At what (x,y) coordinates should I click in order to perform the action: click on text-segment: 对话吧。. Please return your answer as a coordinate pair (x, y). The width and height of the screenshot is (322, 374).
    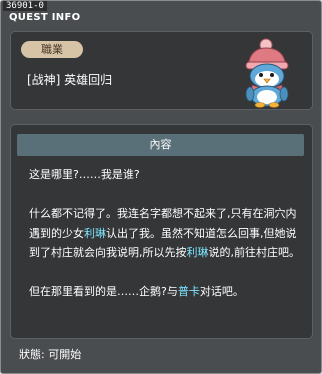
    Looking at the image, I should click on (221, 291).